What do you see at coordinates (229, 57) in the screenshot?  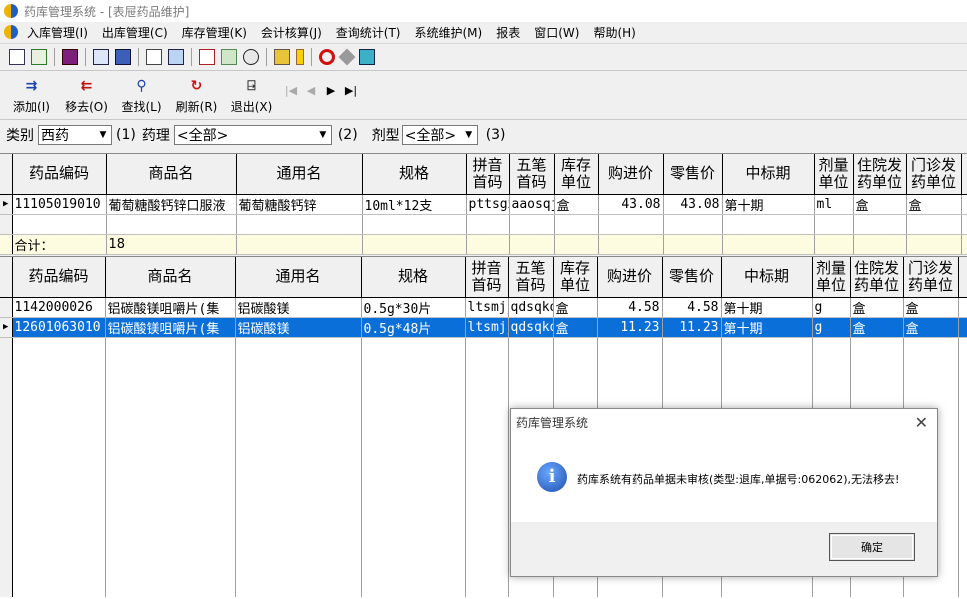 I see `tools-icon` at bounding box center [229, 57].